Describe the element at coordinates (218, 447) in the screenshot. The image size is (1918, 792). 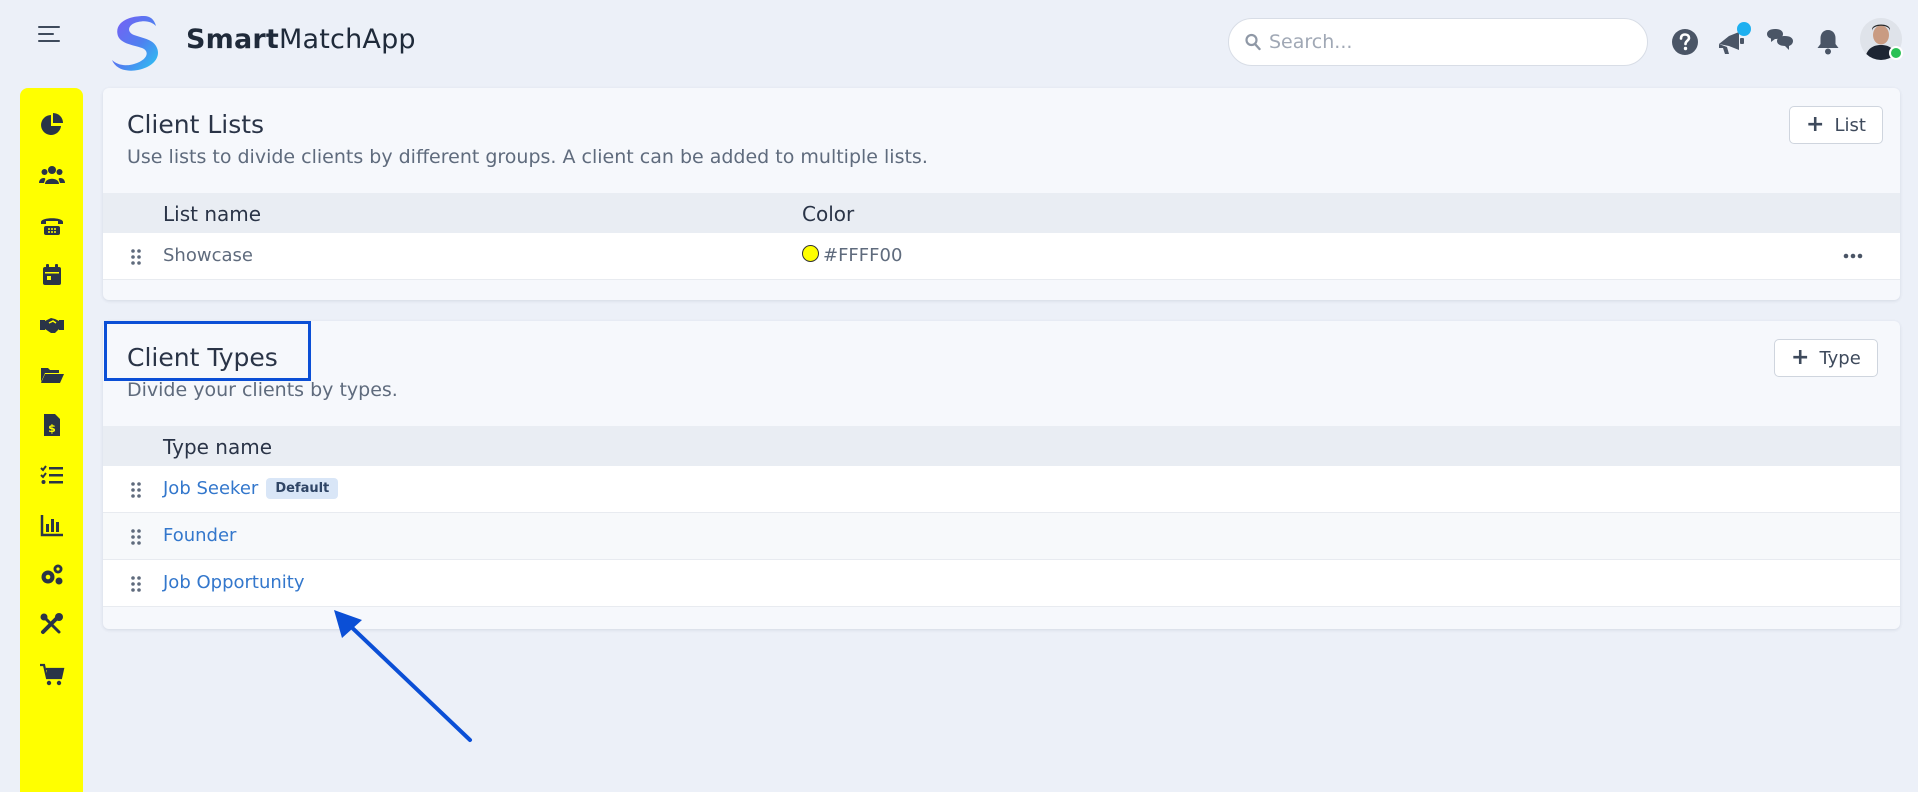
I see `column-header-type-name: Type name` at that location.